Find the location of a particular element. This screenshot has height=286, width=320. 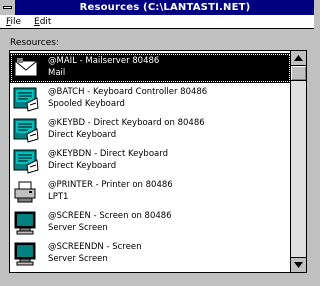

resource-description: Keyboard Controller 80486 is located at coordinates (150, 92).